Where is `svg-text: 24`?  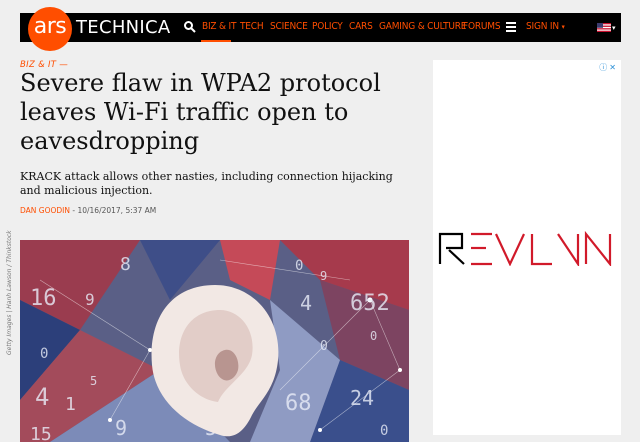
svg-text: 24 is located at coordinates (362, 398).